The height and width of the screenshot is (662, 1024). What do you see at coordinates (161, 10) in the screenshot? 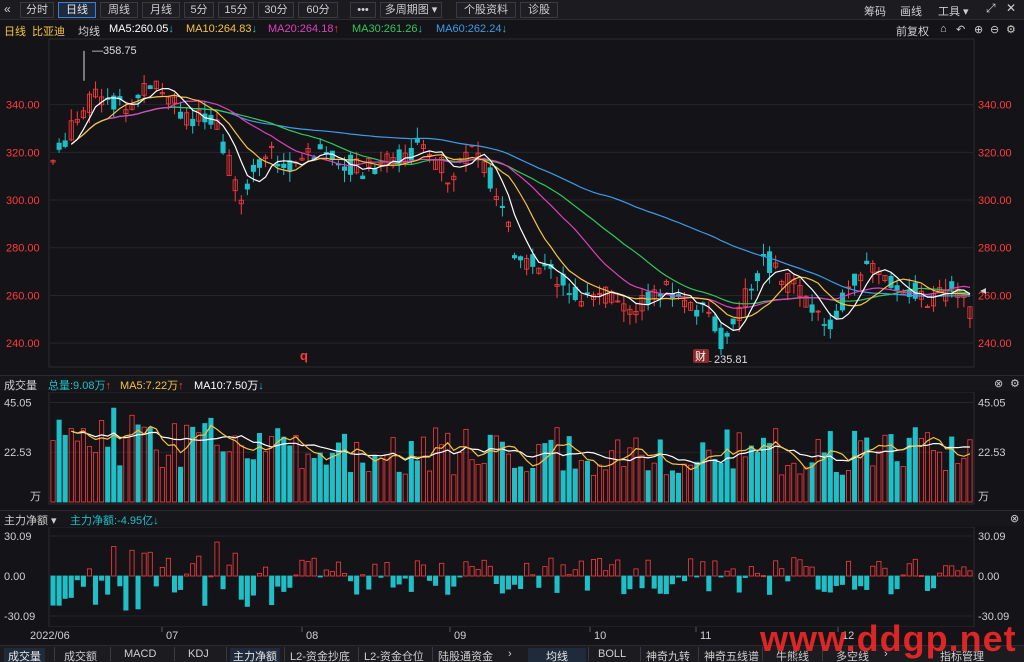
I see `tab-monthly: 月线` at bounding box center [161, 10].